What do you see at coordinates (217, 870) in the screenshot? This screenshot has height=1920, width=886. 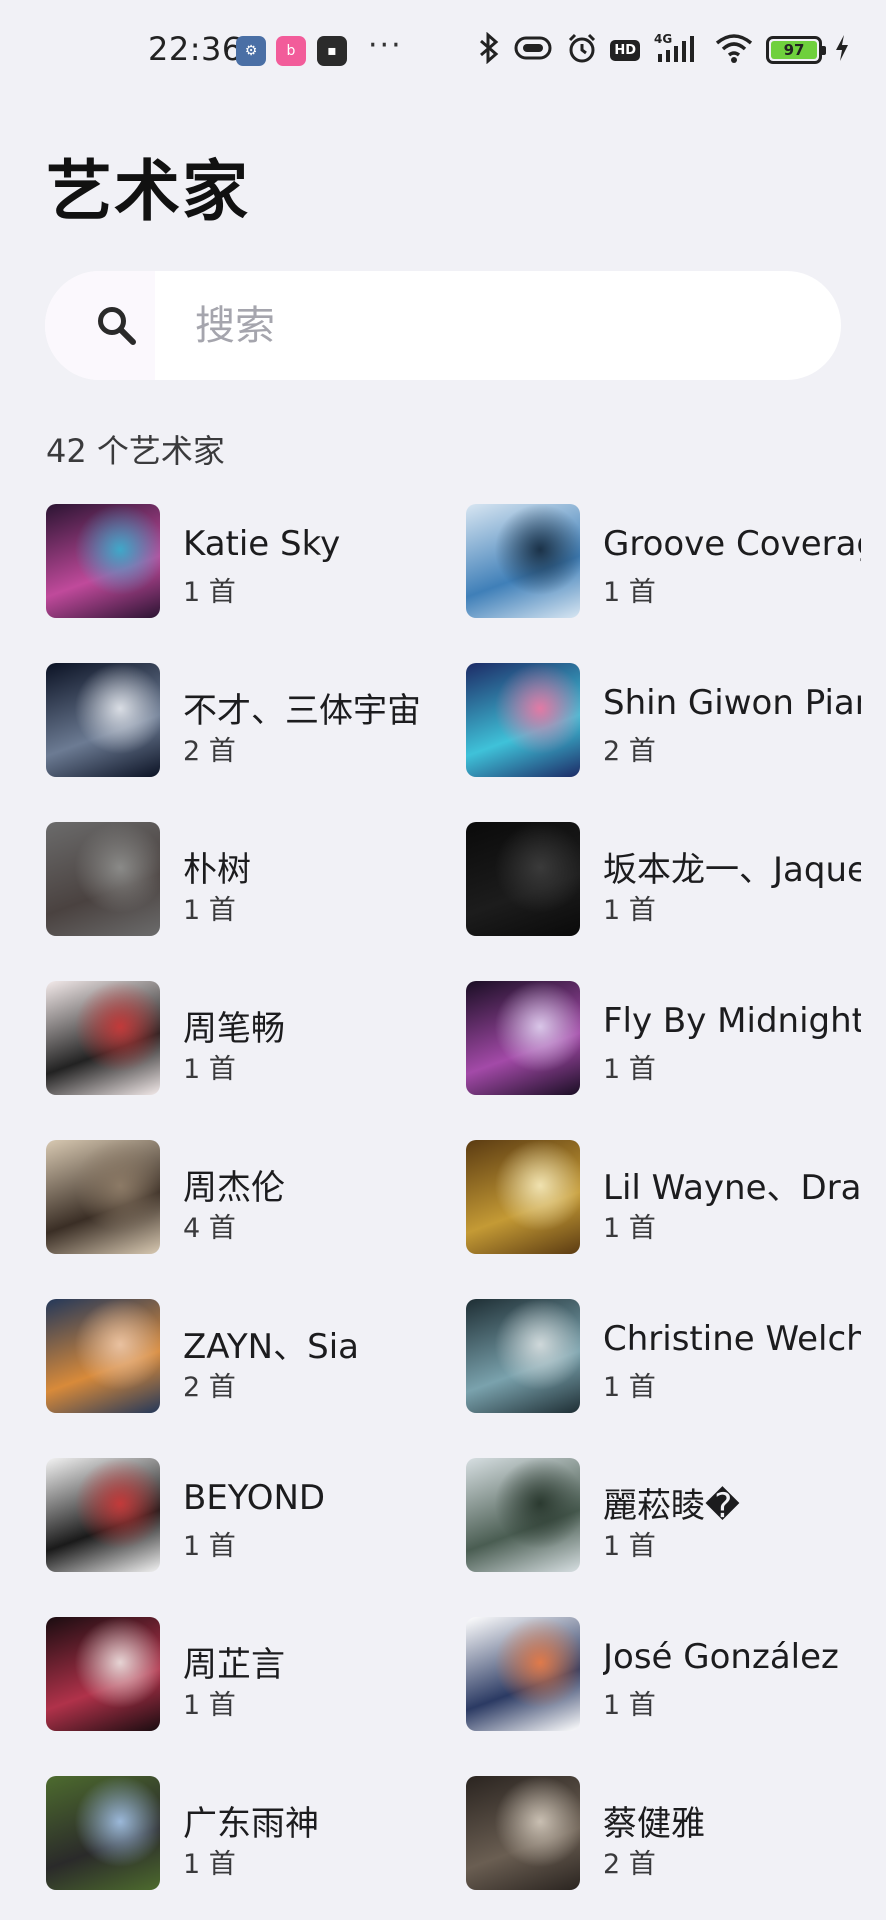 I see `artist-name: 朴树` at bounding box center [217, 870].